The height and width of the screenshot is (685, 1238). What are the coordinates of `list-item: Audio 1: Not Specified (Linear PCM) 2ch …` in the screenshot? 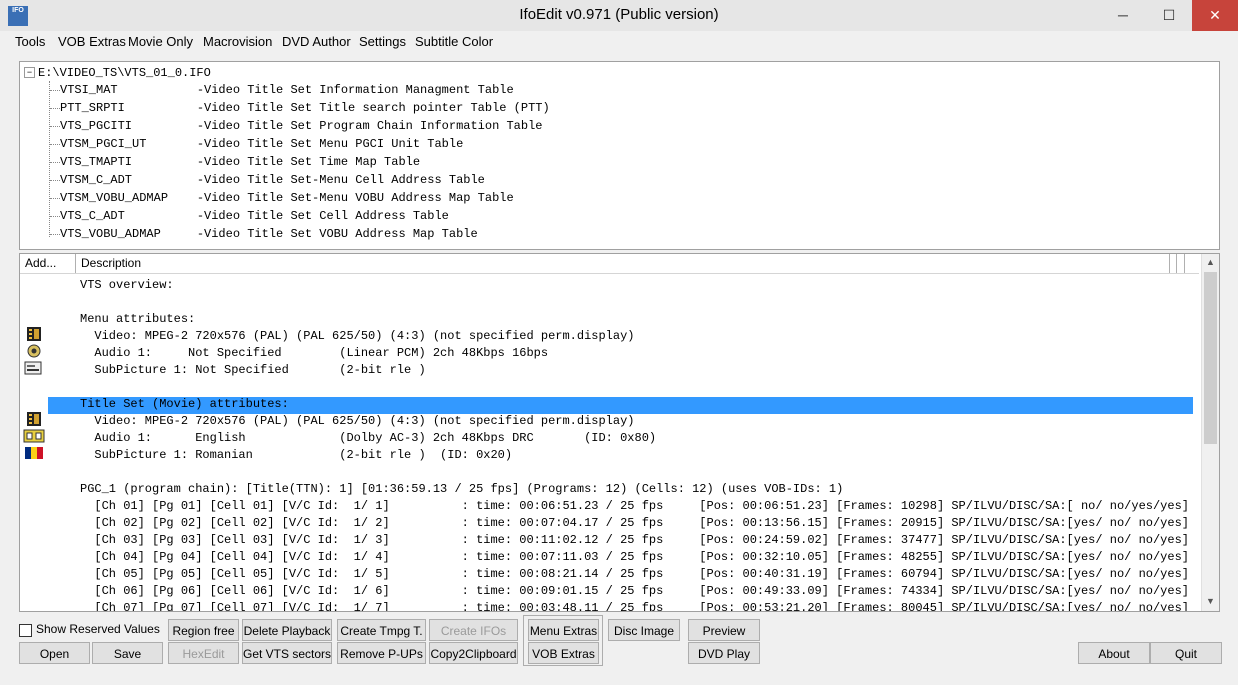 It's located at (314, 353).